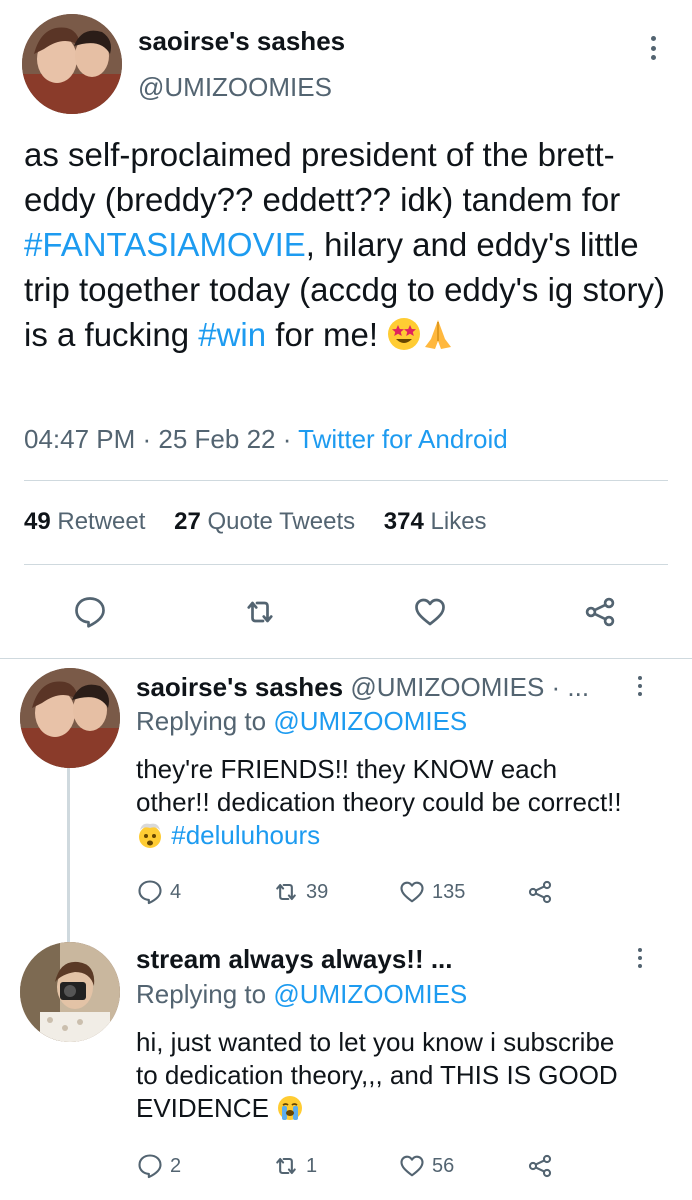 The image size is (692, 1200). What do you see at coordinates (241, 41) in the screenshot?
I see `main-author-name: saoirse's sashes` at bounding box center [241, 41].